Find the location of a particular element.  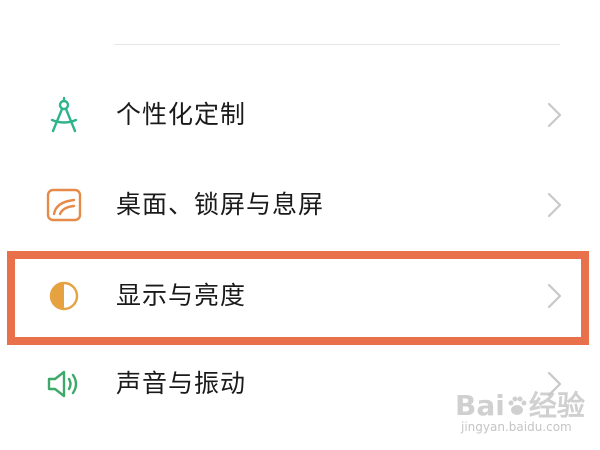

wallpaper-icon is located at coordinates (64, 205).